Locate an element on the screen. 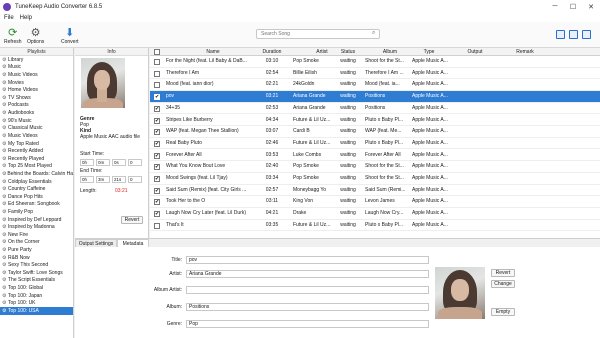  playlist-item: ⚙ My Top Rated is located at coordinates (36, 144).